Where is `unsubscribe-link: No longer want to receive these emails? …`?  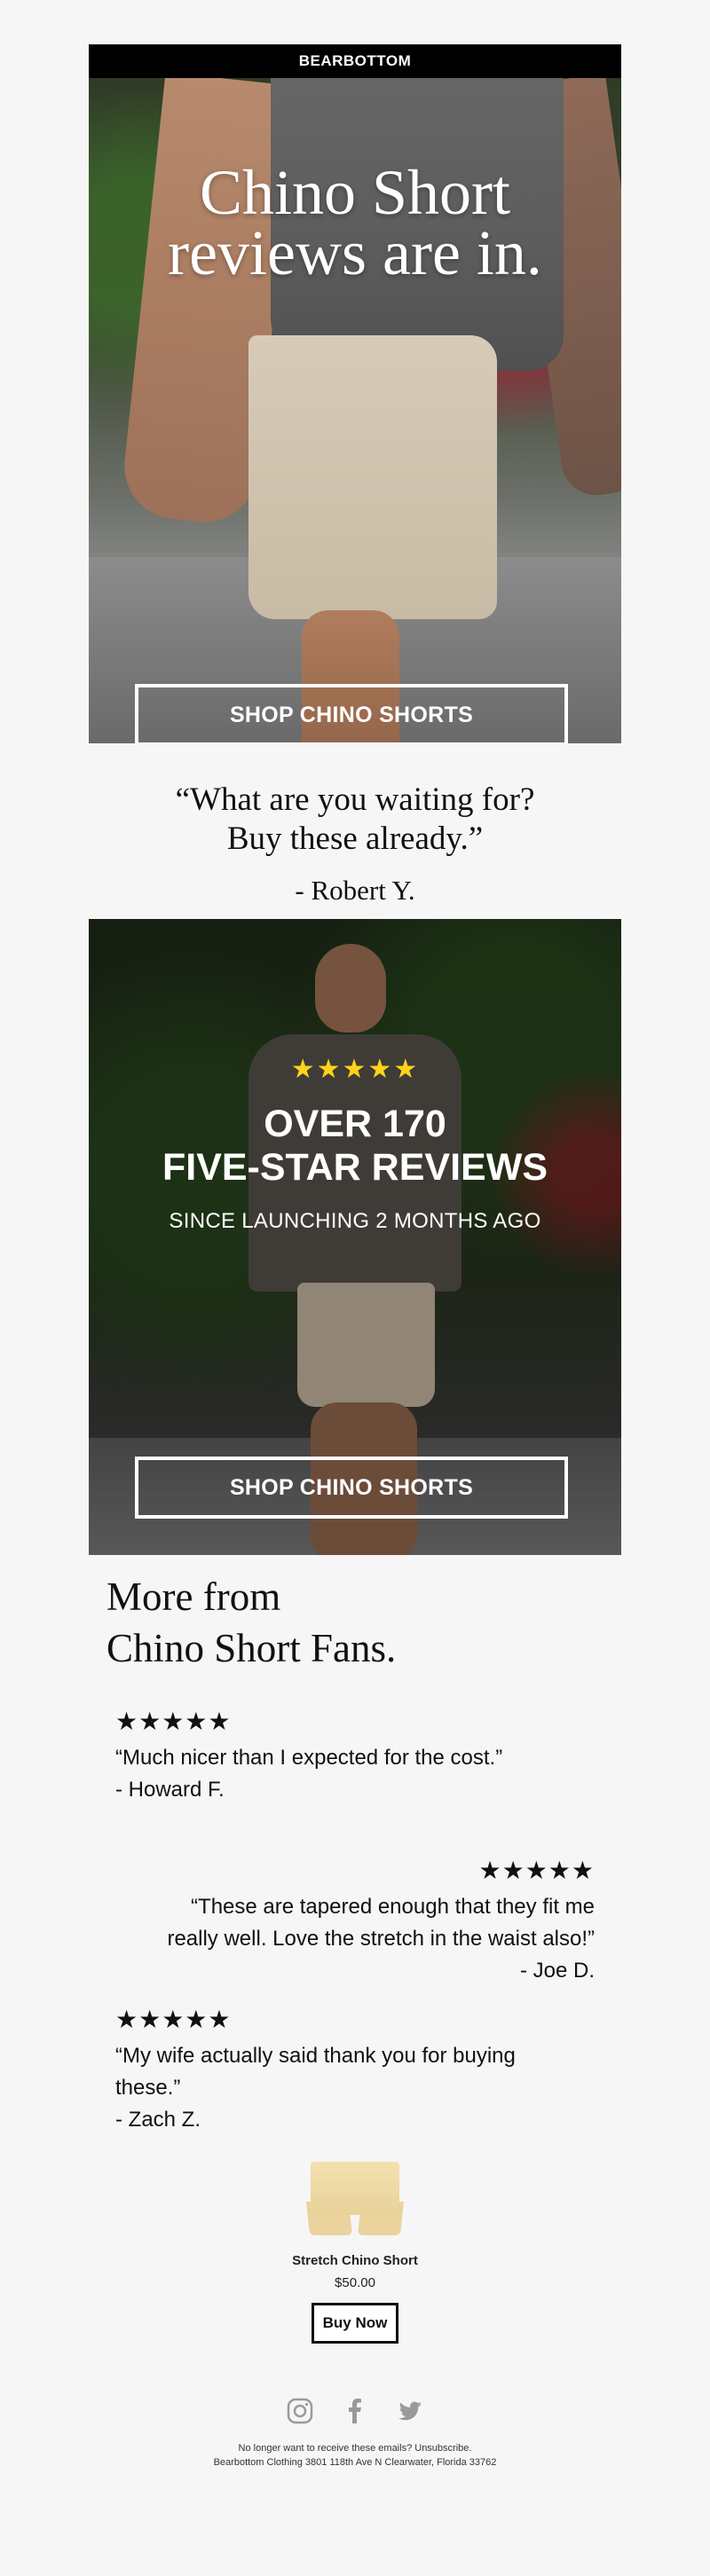 unsubscribe-link: No longer want to receive these emails? … is located at coordinates (355, 2448).